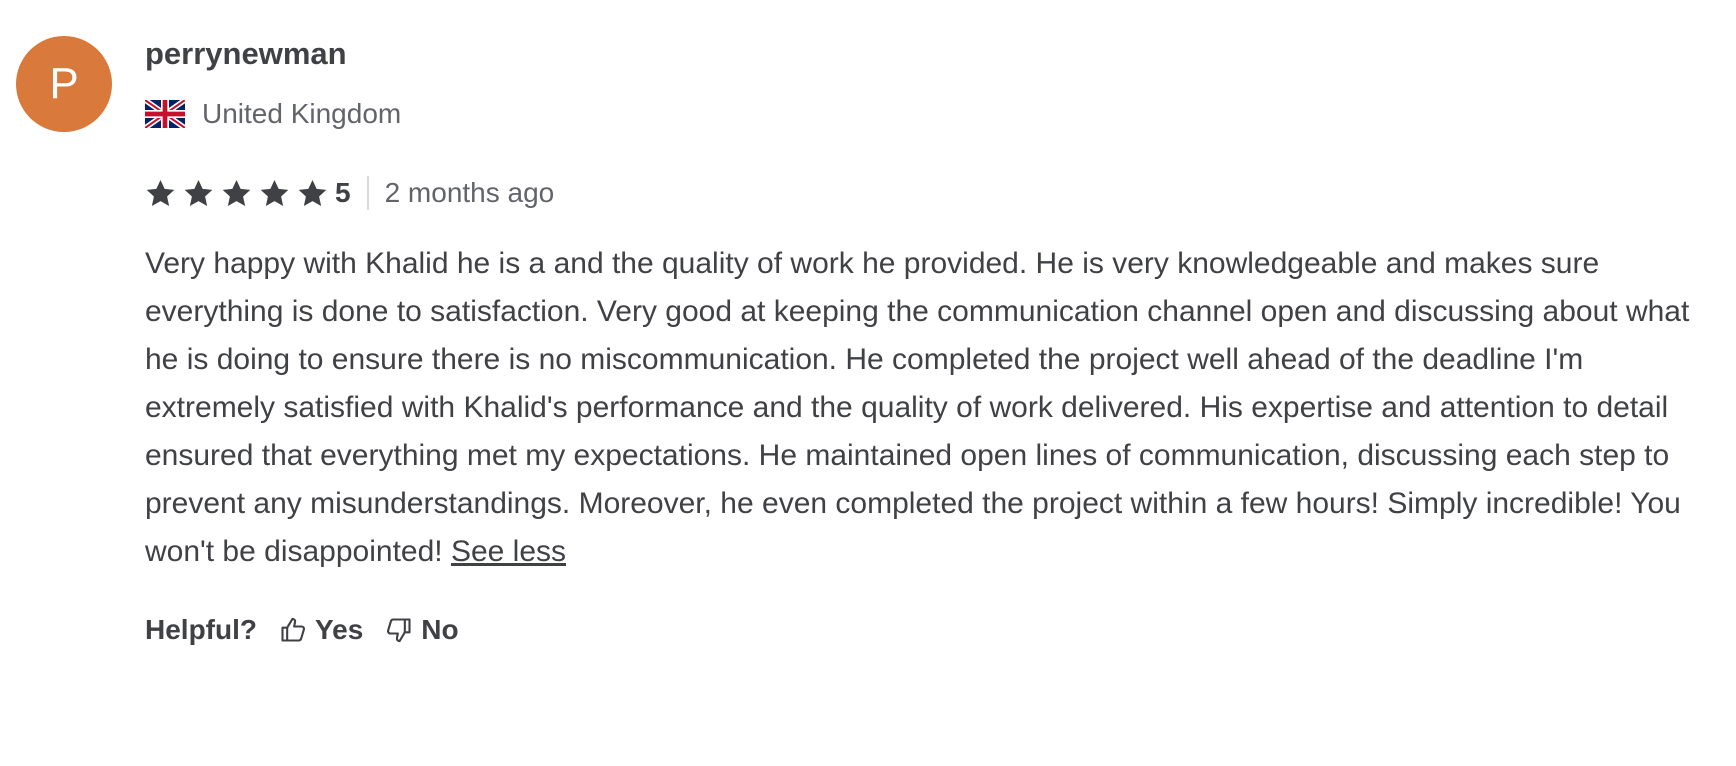  I want to click on thumbs-up-icon, so click(293, 629).